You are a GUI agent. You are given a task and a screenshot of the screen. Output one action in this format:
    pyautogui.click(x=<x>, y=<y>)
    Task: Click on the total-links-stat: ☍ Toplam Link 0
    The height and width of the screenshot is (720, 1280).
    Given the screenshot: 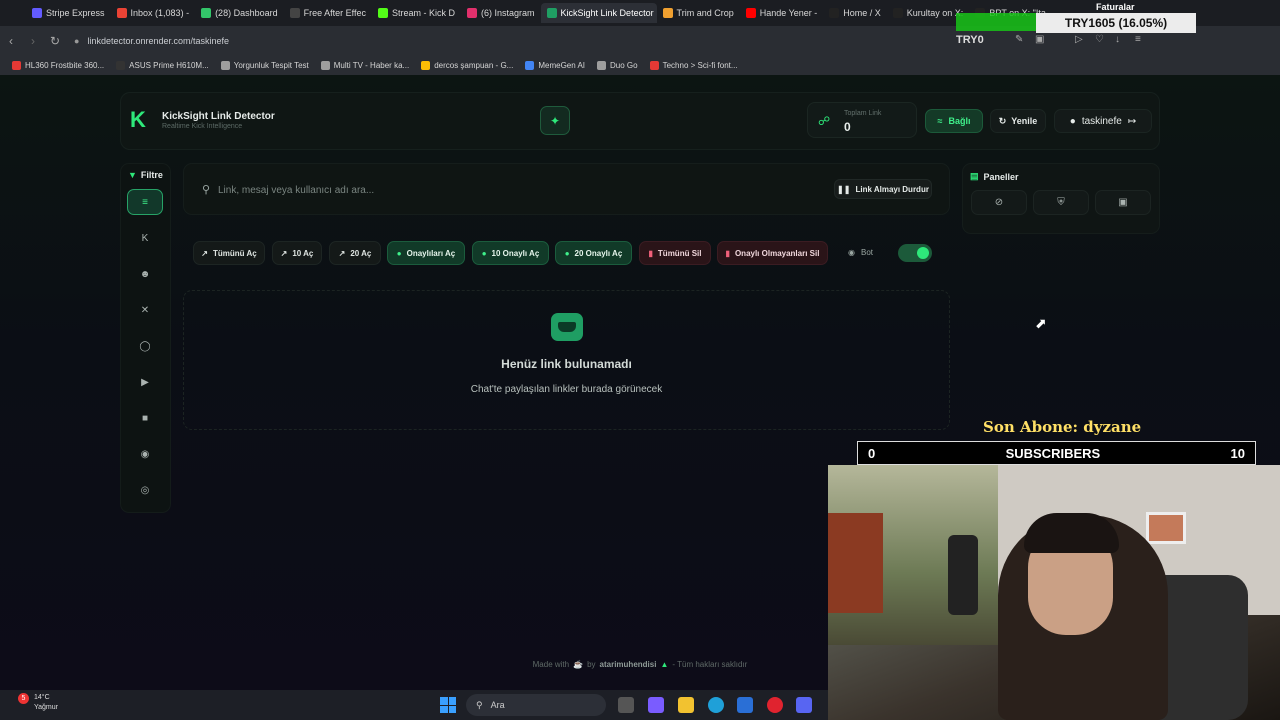 What is the action you would take?
    pyautogui.click(x=862, y=120)
    